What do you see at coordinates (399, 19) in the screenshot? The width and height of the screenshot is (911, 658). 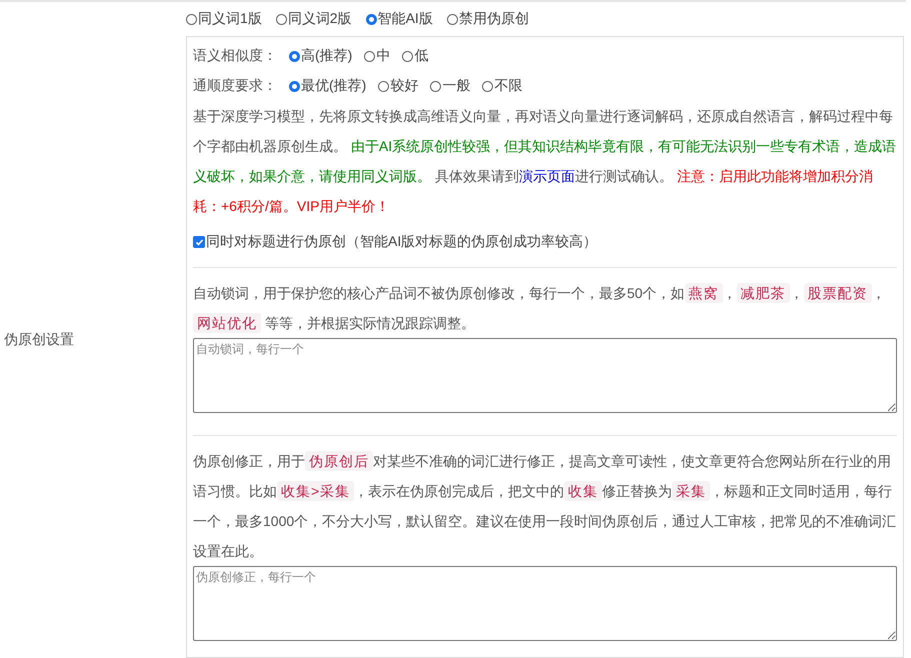 I see `radio-option: 智能AI版` at bounding box center [399, 19].